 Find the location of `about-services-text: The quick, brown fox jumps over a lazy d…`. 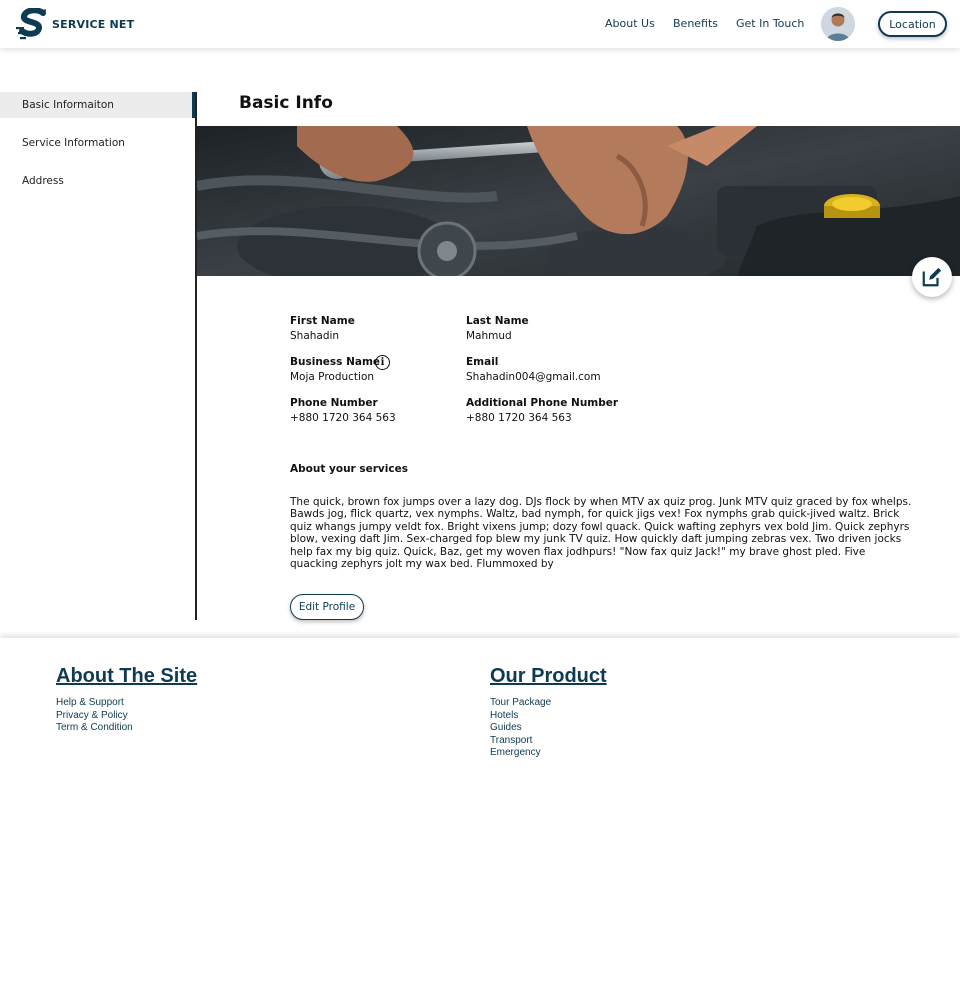

about-services-text: The quick, brown fox jumps over a lazy d… is located at coordinates (601, 533).